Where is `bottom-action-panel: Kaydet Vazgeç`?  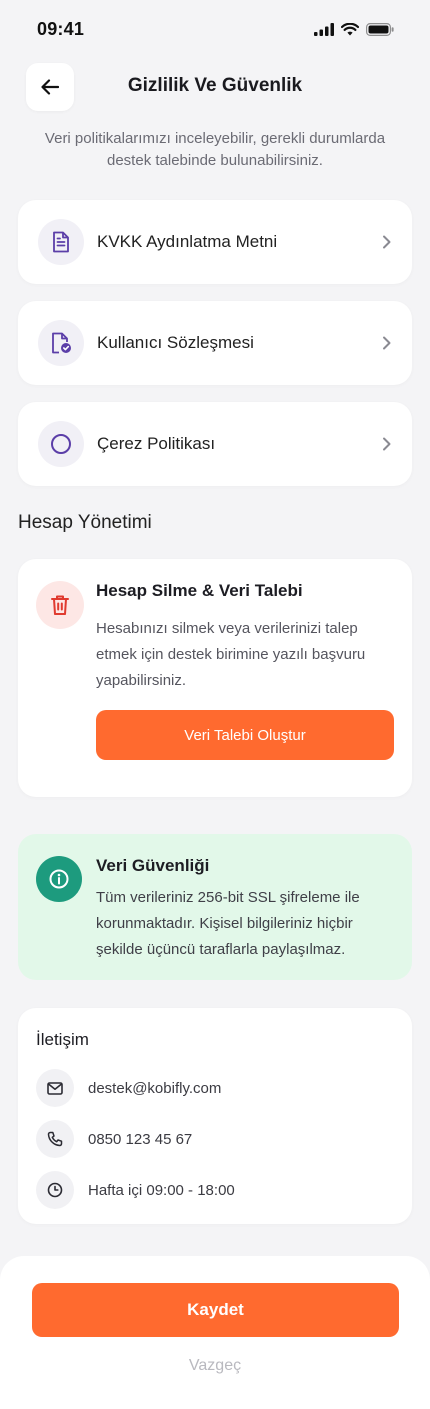 bottom-action-panel: Kaydet Vazgeç is located at coordinates (215, 1332).